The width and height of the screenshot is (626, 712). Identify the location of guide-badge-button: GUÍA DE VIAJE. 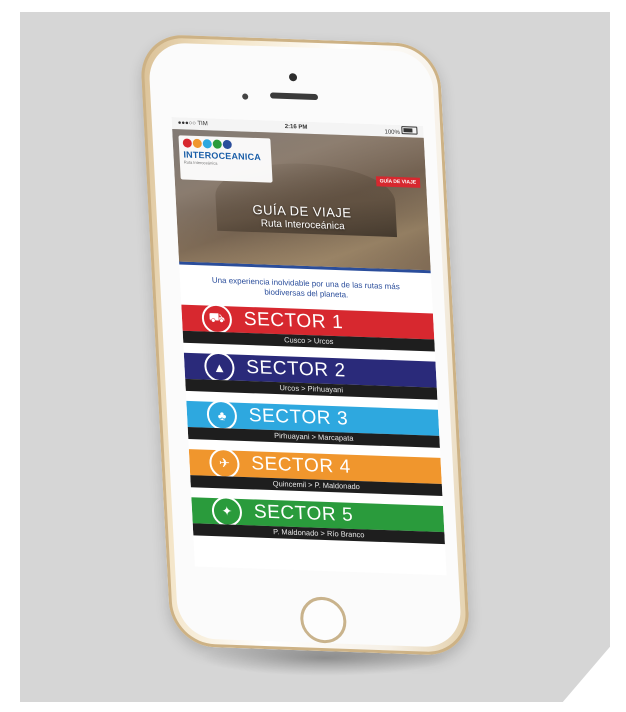
(398, 182).